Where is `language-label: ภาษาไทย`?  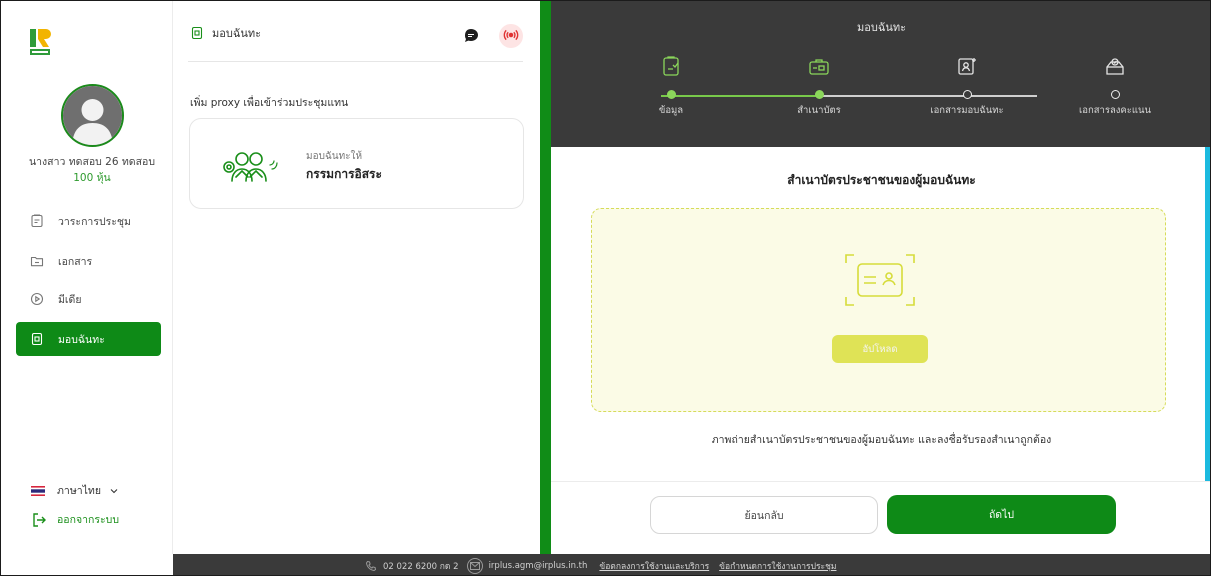 language-label: ภาษาไทย is located at coordinates (79, 491).